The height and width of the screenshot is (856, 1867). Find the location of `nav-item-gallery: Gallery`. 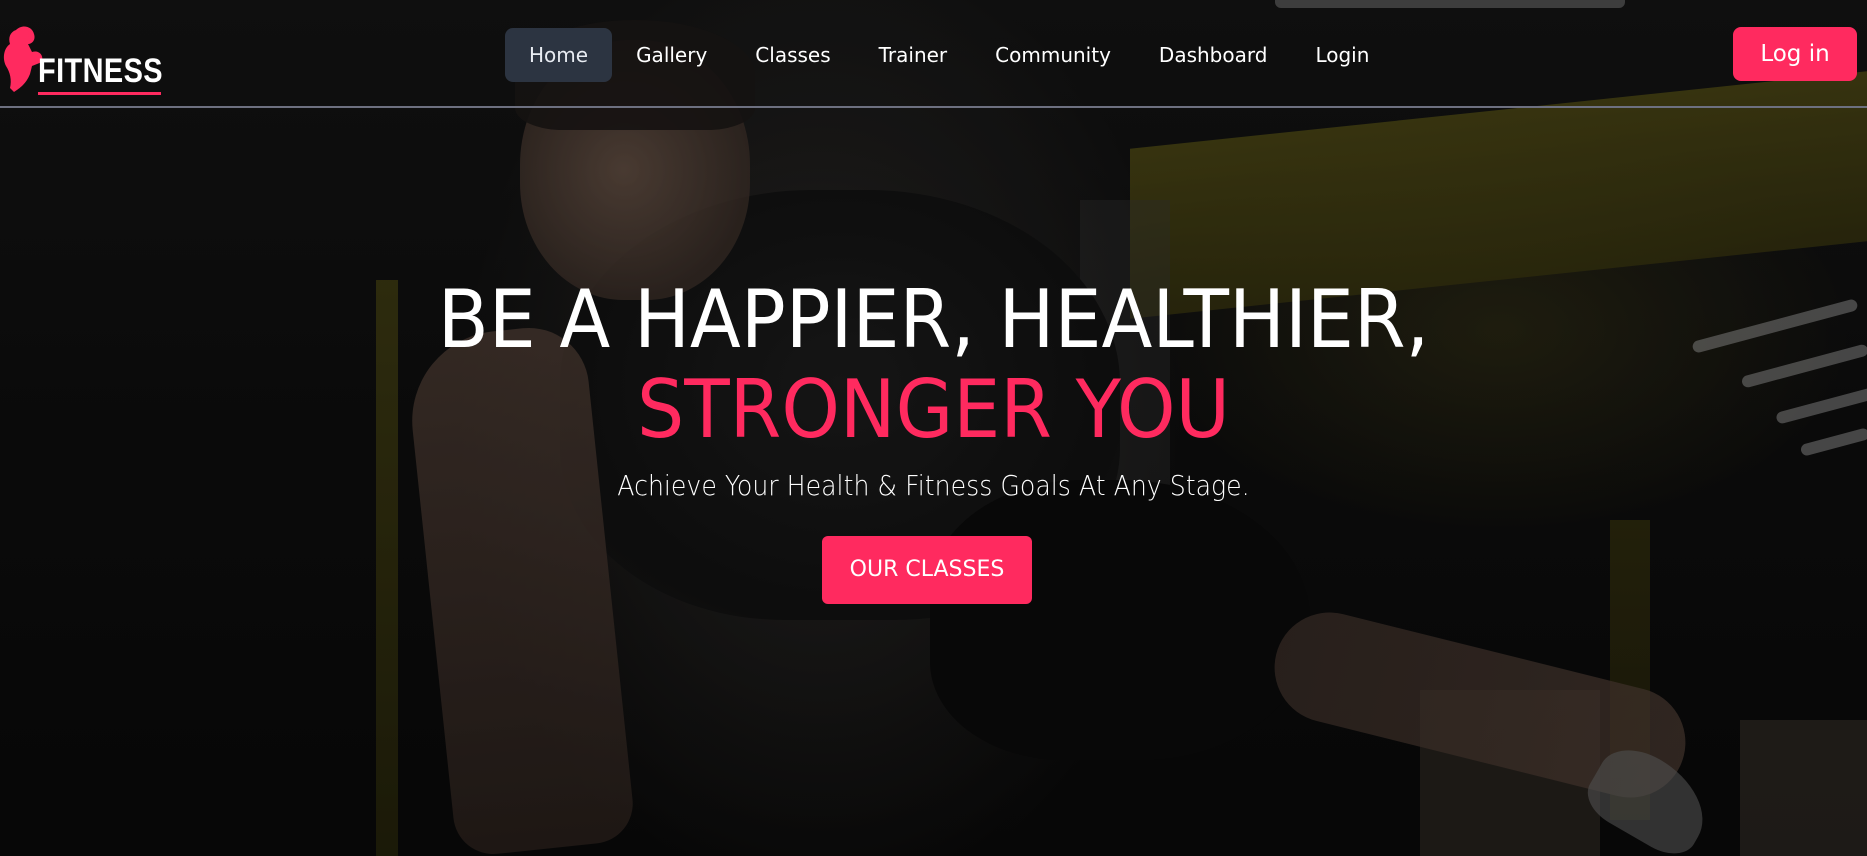

nav-item-gallery: Gallery is located at coordinates (671, 55).